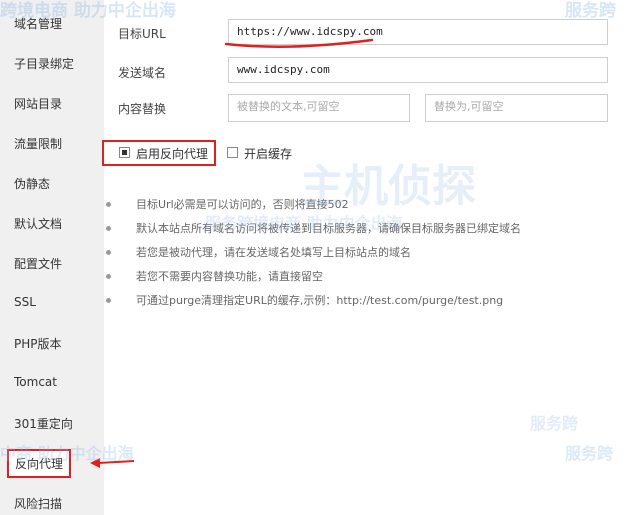 This screenshot has height=515, width=630. What do you see at coordinates (319, 108) in the screenshot?
I see `replace-from-input: 被替换的文本,可留空` at bounding box center [319, 108].